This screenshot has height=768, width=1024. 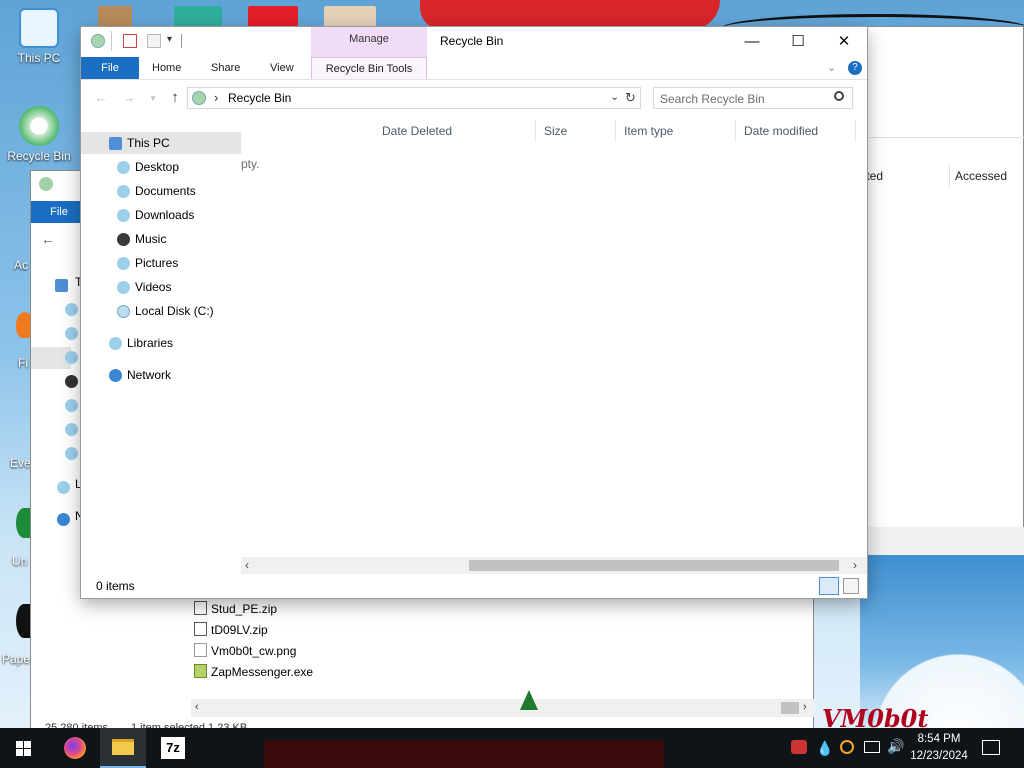 What do you see at coordinates (161, 239) in the screenshot?
I see `sidebar-item-music: Music` at bounding box center [161, 239].